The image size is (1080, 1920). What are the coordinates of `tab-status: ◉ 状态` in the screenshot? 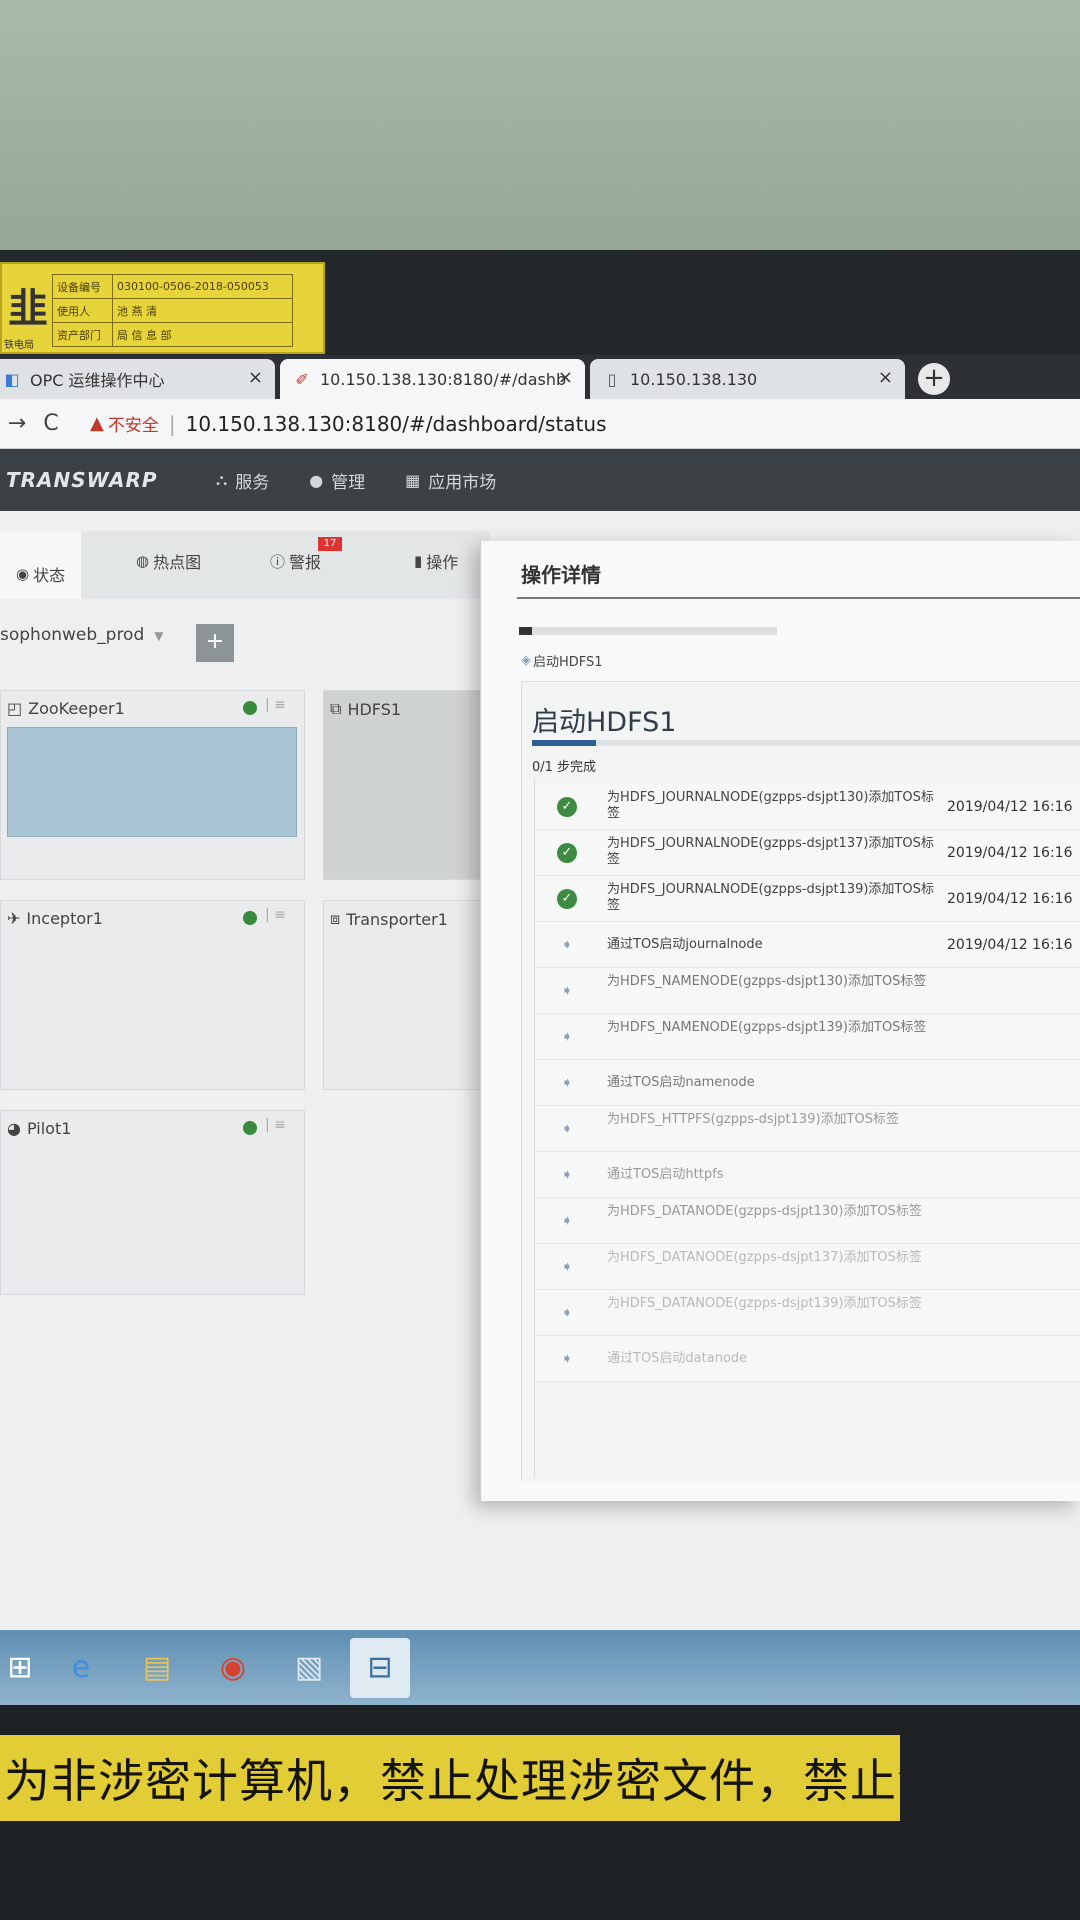 It's located at (41, 565).